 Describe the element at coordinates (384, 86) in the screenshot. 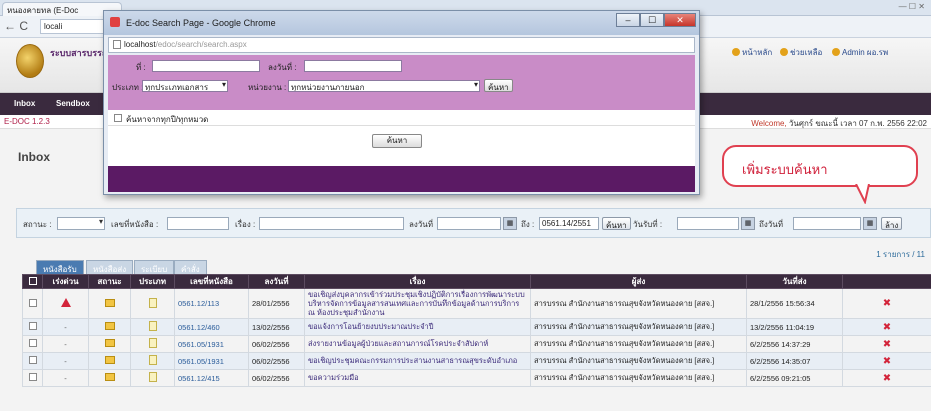

I see `agency-select: ทุกหน่วยงานภายนอก` at that location.